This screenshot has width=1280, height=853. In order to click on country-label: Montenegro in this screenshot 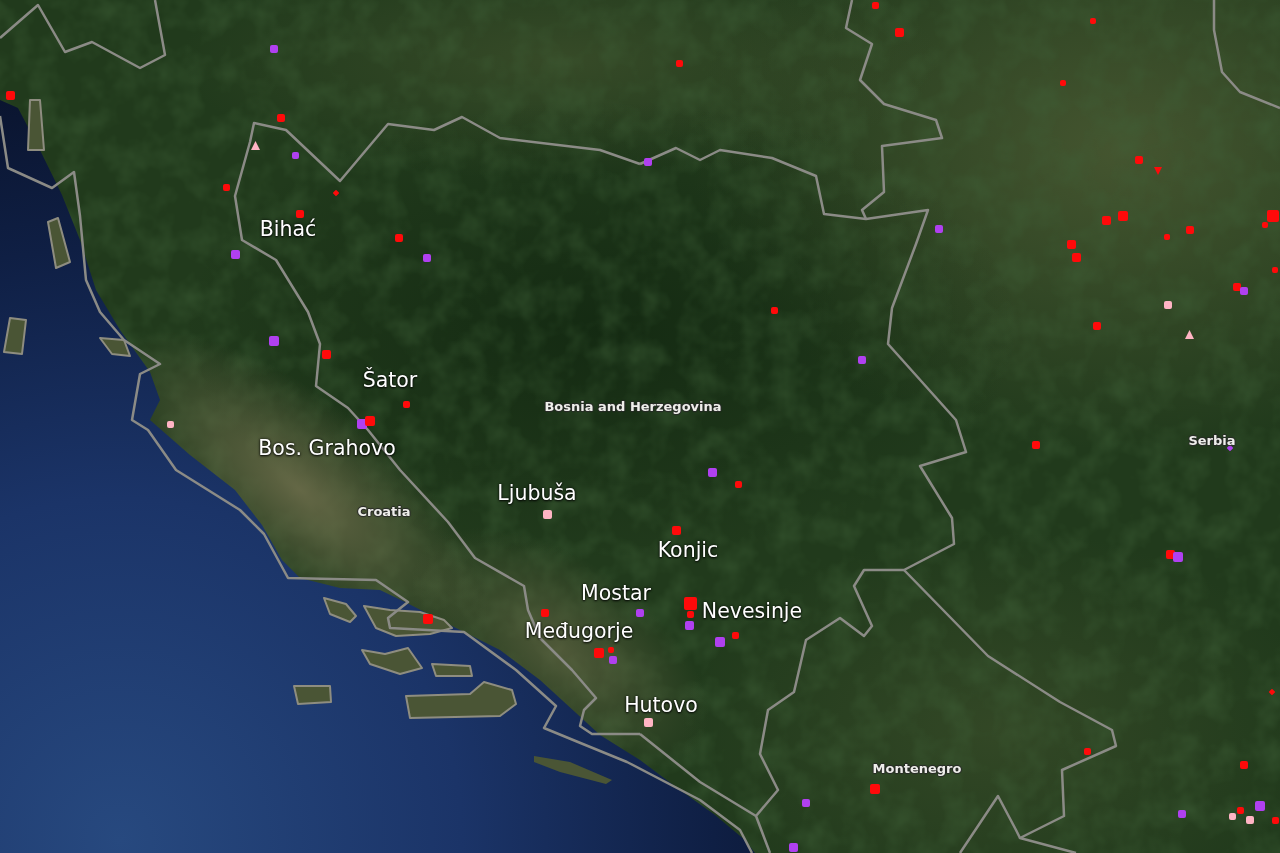, I will do `click(917, 769)`.